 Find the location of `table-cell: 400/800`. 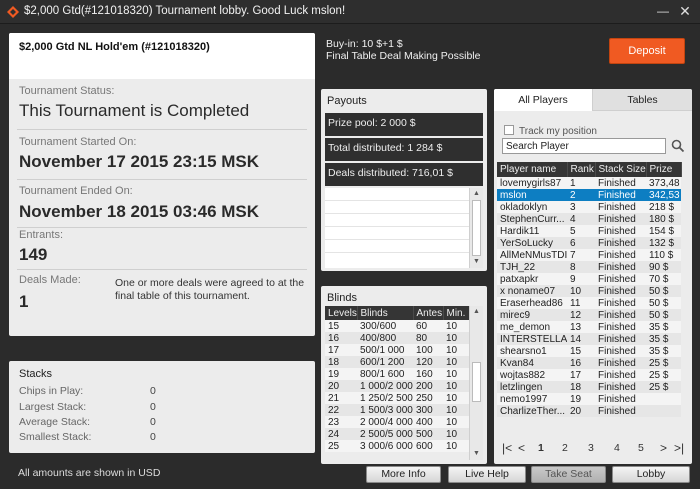

table-cell: 400/800 is located at coordinates (385, 338).